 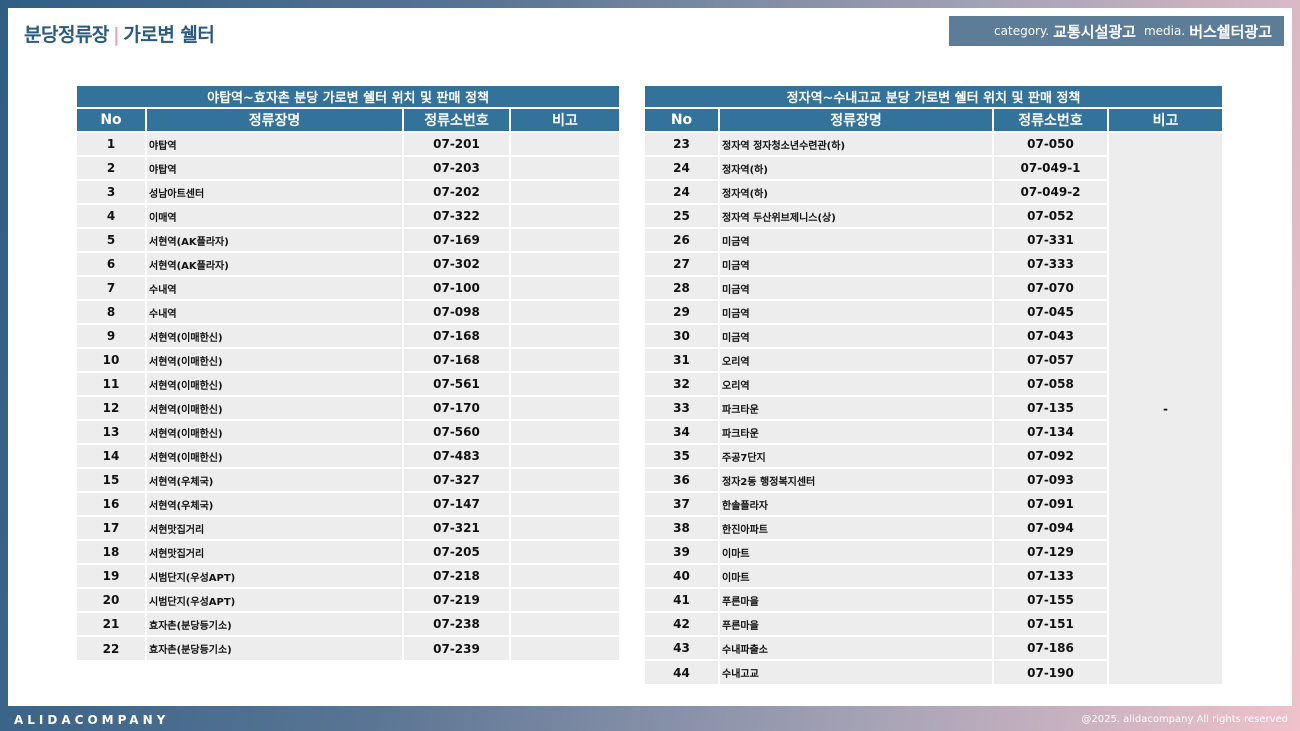 I want to click on row-number: 2, so click(x=111, y=167).